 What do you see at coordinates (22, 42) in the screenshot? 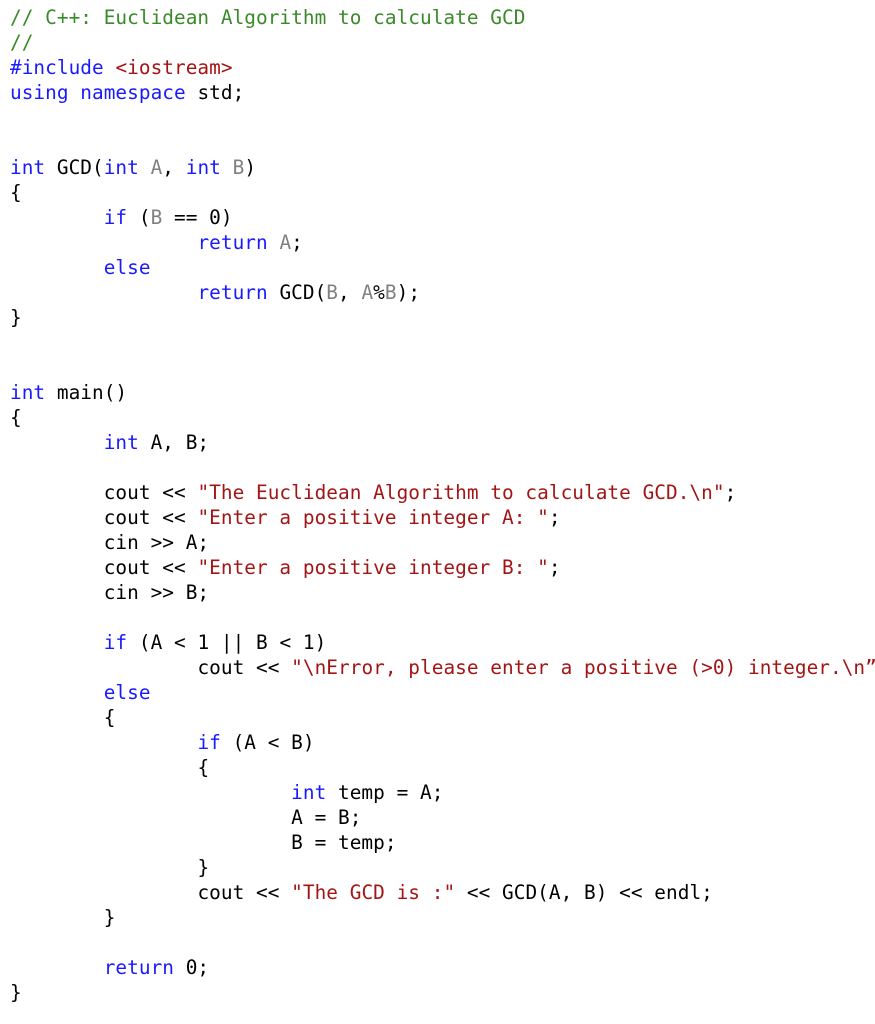
I see `code-comment: //` at bounding box center [22, 42].